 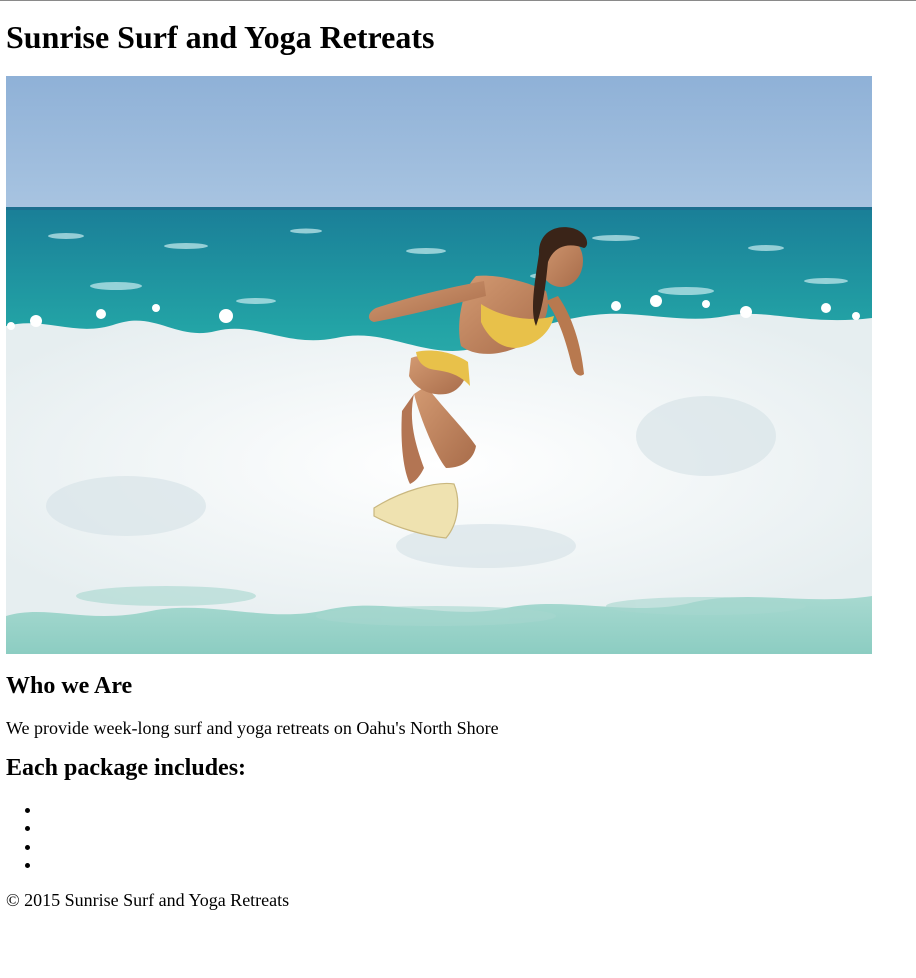 What do you see at coordinates (458, 0) in the screenshot?
I see `top-border` at bounding box center [458, 0].